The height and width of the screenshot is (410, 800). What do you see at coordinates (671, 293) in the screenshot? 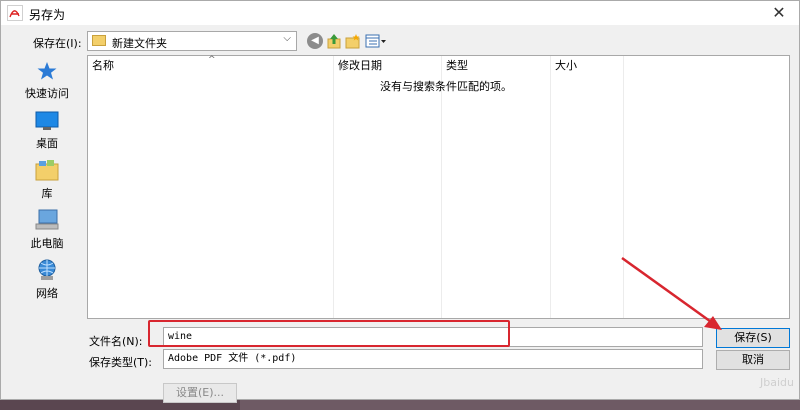
I see `annotation-arrow` at bounding box center [671, 293].